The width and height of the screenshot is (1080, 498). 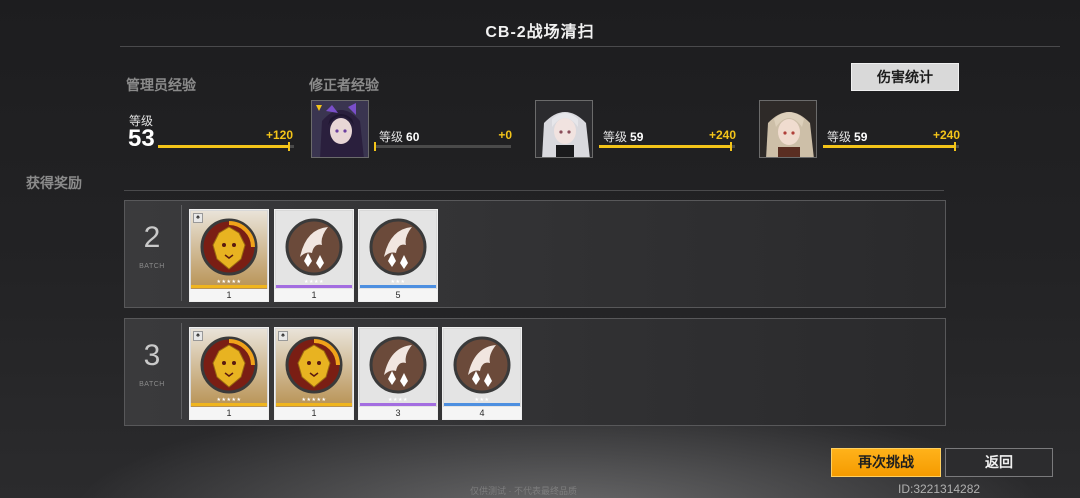 What do you see at coordinates (375, 146) in the screenshot?
I see `character-1-exp-bar-marker` at bounding box center [375, 146].